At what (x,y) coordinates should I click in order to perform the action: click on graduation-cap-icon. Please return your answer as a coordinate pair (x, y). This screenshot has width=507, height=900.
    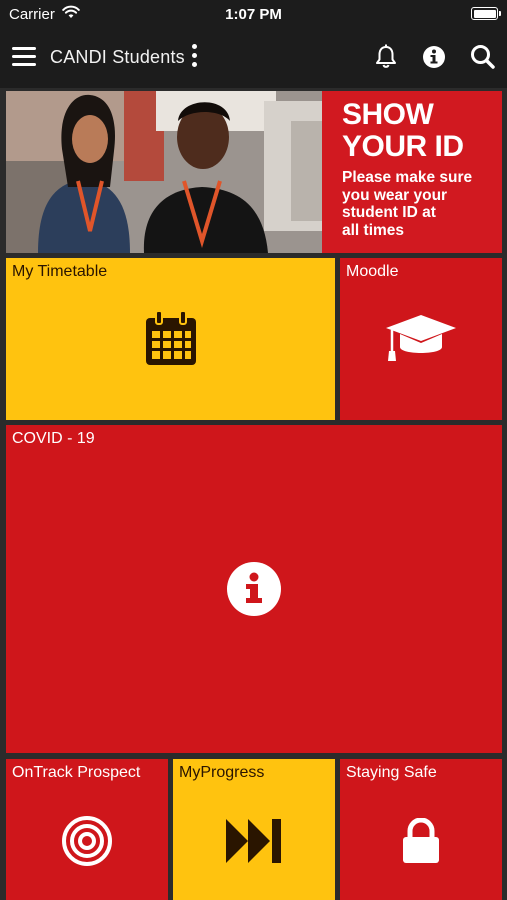
    Looking at the image, I should click on (421, 338).